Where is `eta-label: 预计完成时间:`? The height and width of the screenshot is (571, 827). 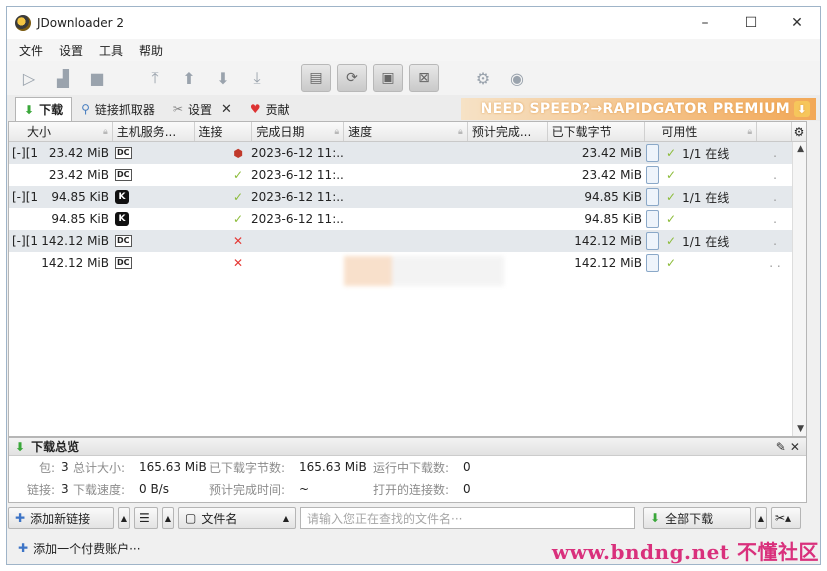 eta-label: 预计完成时间: is located at coordinates (247, 489).